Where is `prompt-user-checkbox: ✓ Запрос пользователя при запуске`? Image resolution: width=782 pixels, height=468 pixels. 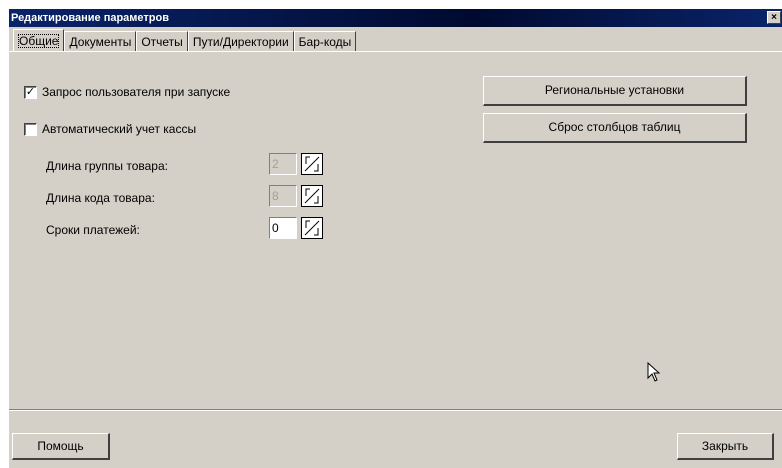
prompt-user-checkbox: ✓ Запрос пользователя при запуске is located at coordinates (127, 92).